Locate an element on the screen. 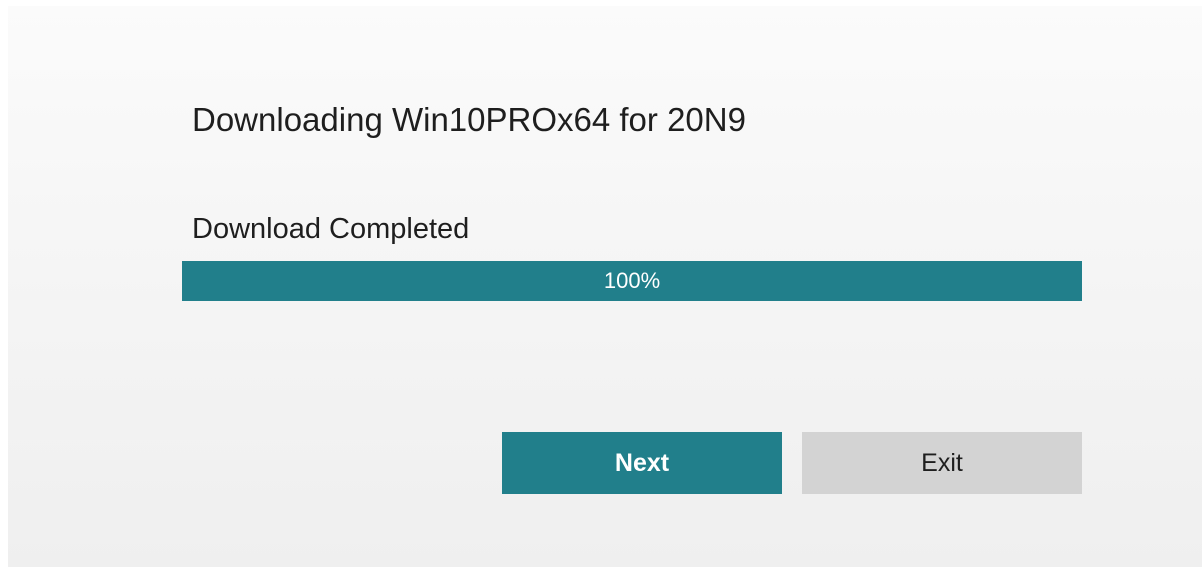 This screenshot has width=1202, height=567. next-button: Next is located at coordinates (642, 463).